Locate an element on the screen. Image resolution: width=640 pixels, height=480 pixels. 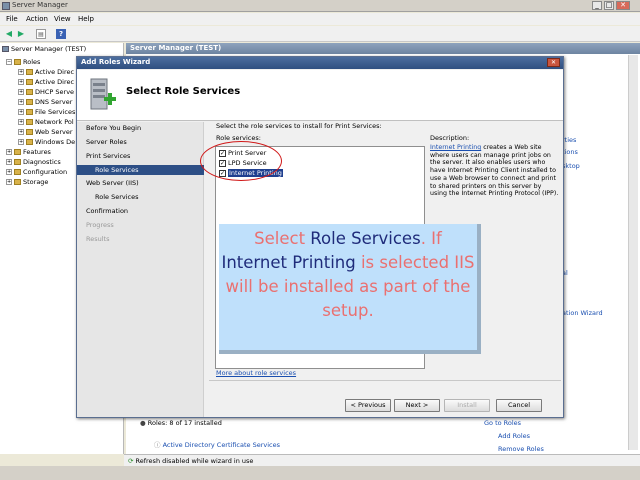
back-arrow-icon: ◀ is located at coordinates (9, 34).